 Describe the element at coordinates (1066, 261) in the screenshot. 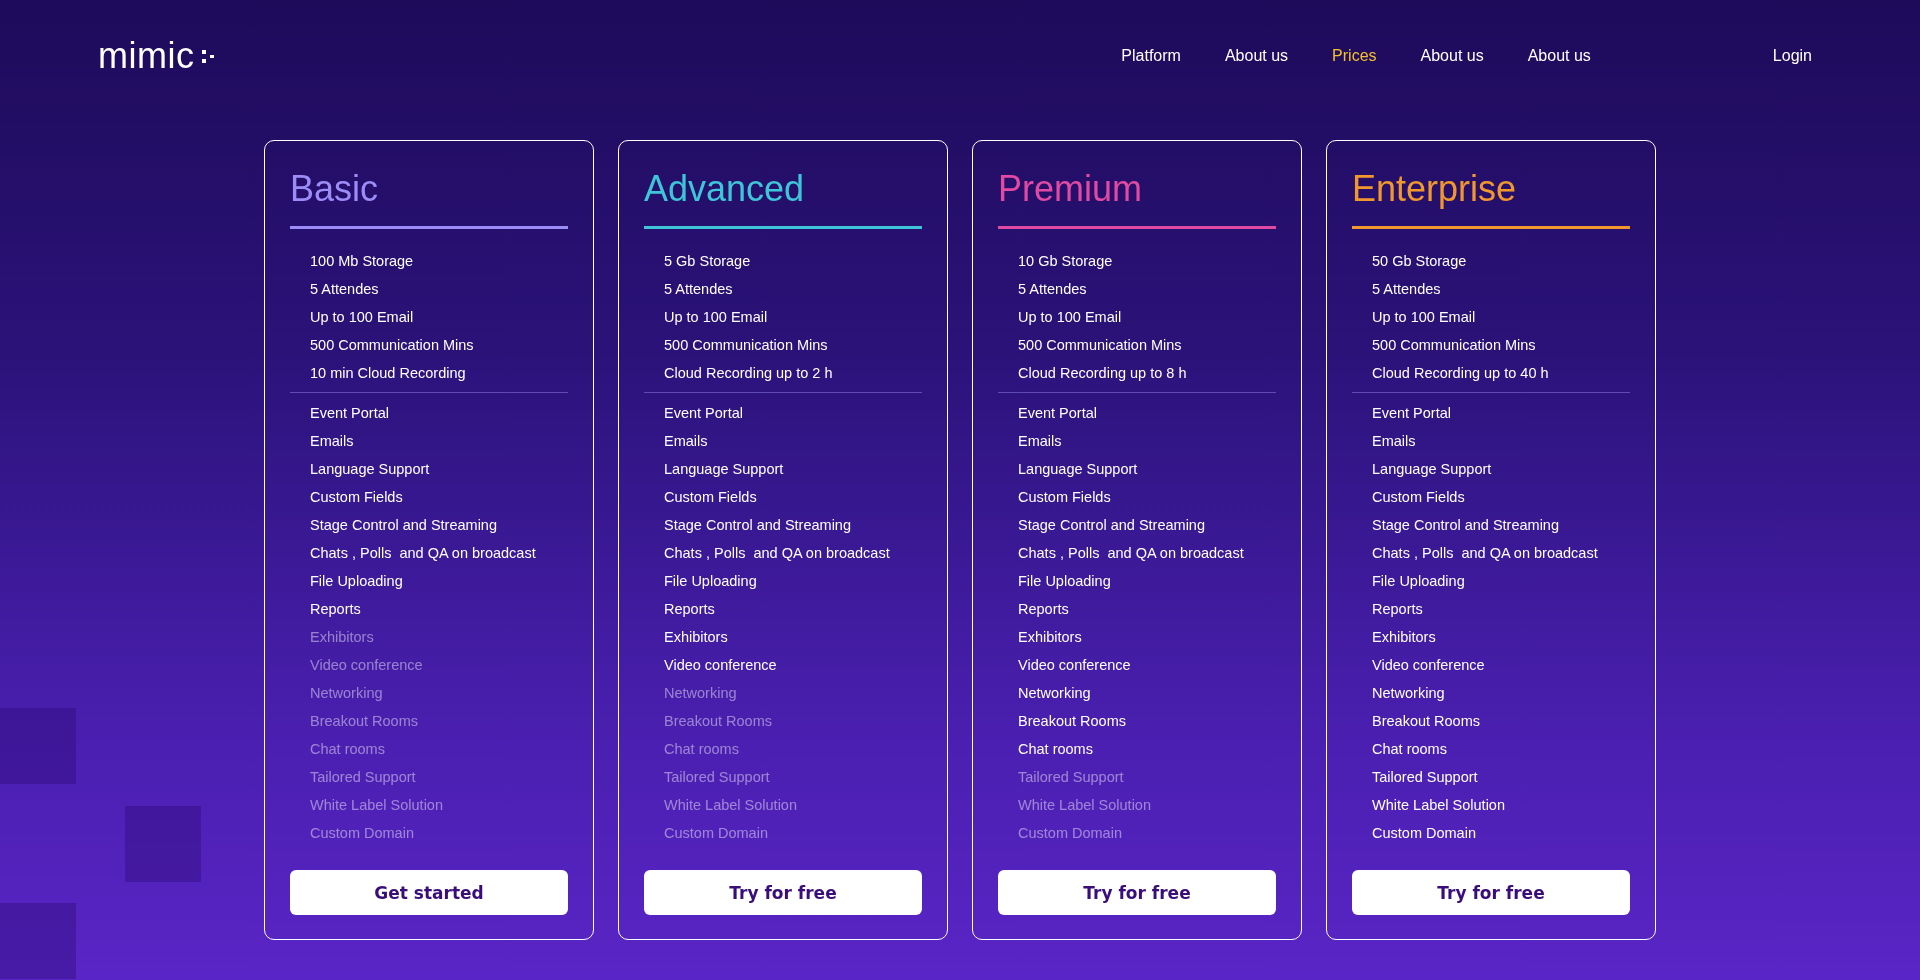

I see `plan-quota: 10 Gb Storage` at that location.